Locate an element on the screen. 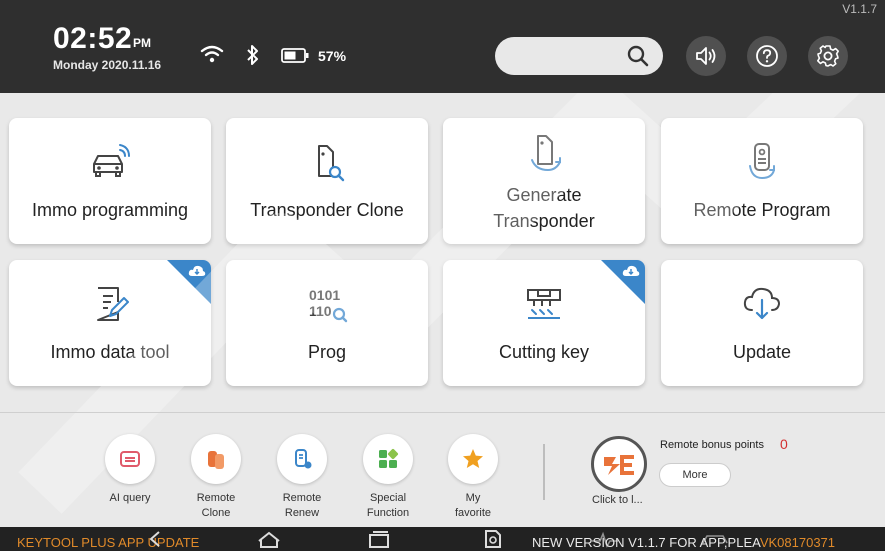  my-favorite-label-line2: favorite is located at coordinates (473, 513).